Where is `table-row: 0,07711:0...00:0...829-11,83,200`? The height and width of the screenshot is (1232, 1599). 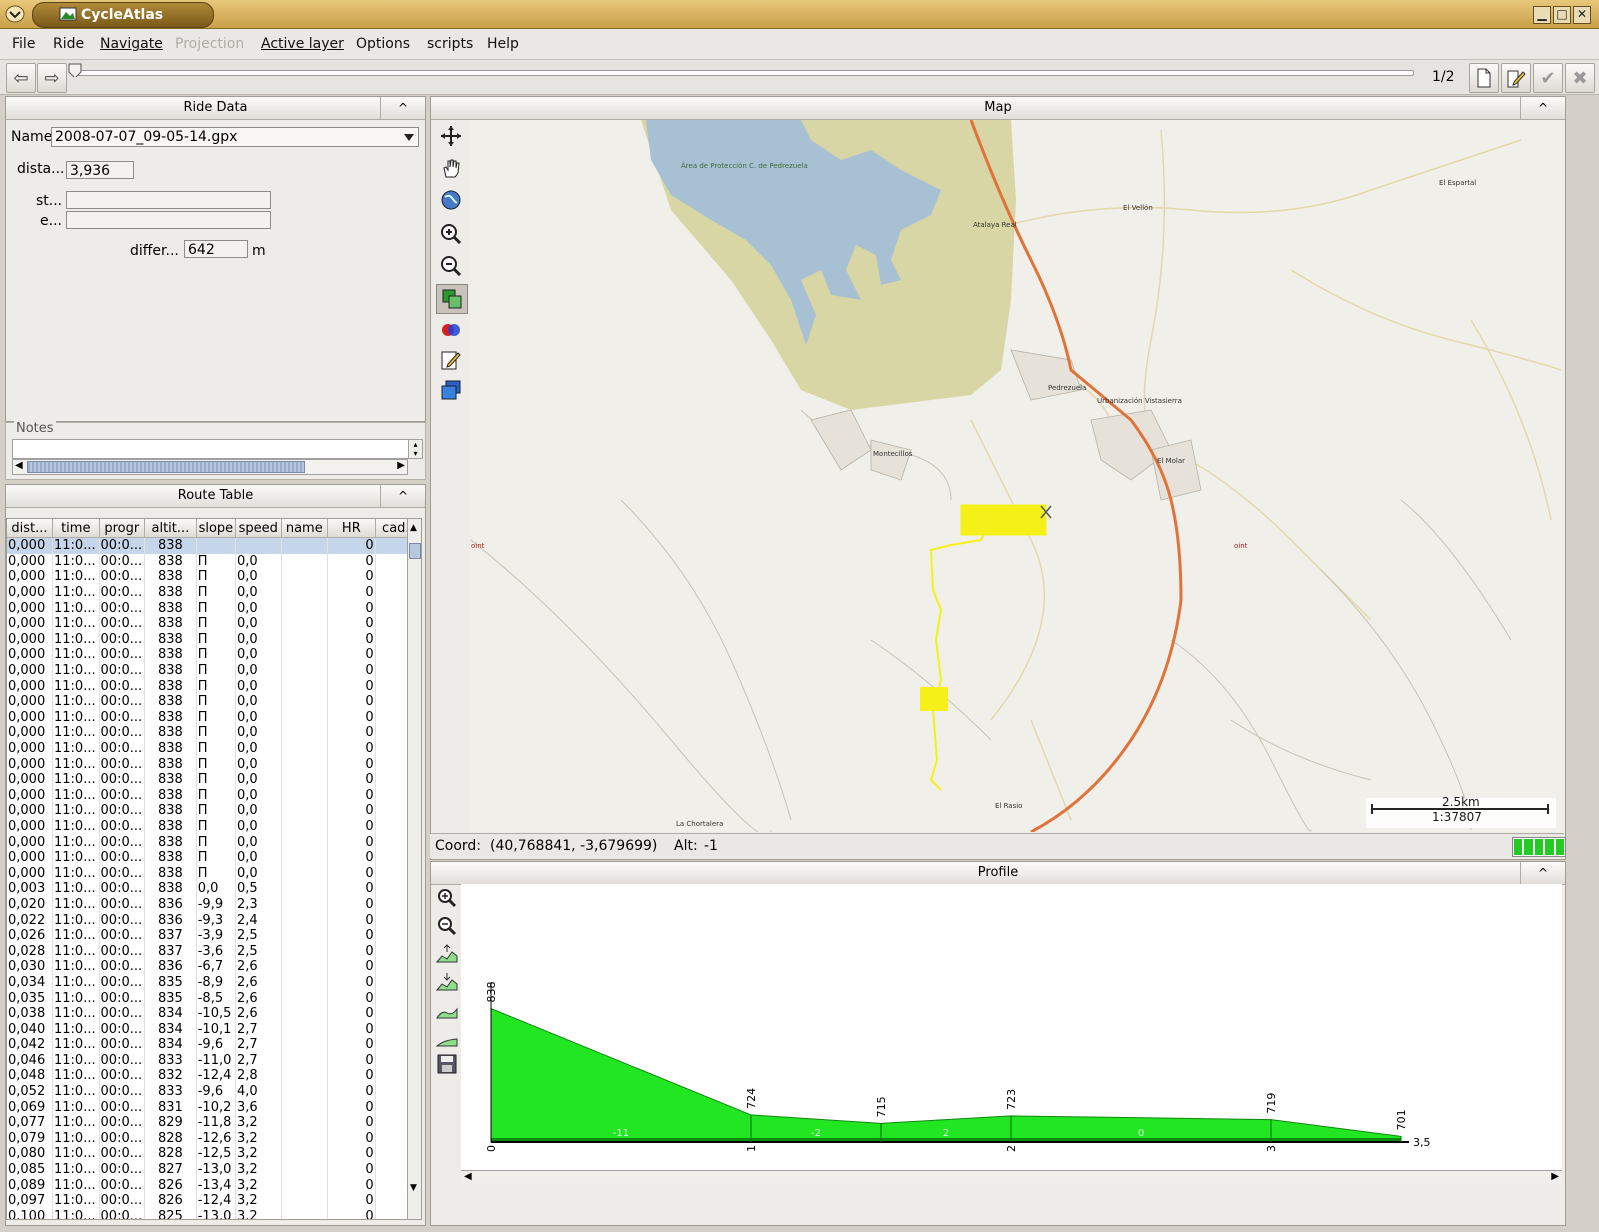
table-row: 0,07711:0...00:0...829-11,83,200 is located at coordinates (212, 1122).